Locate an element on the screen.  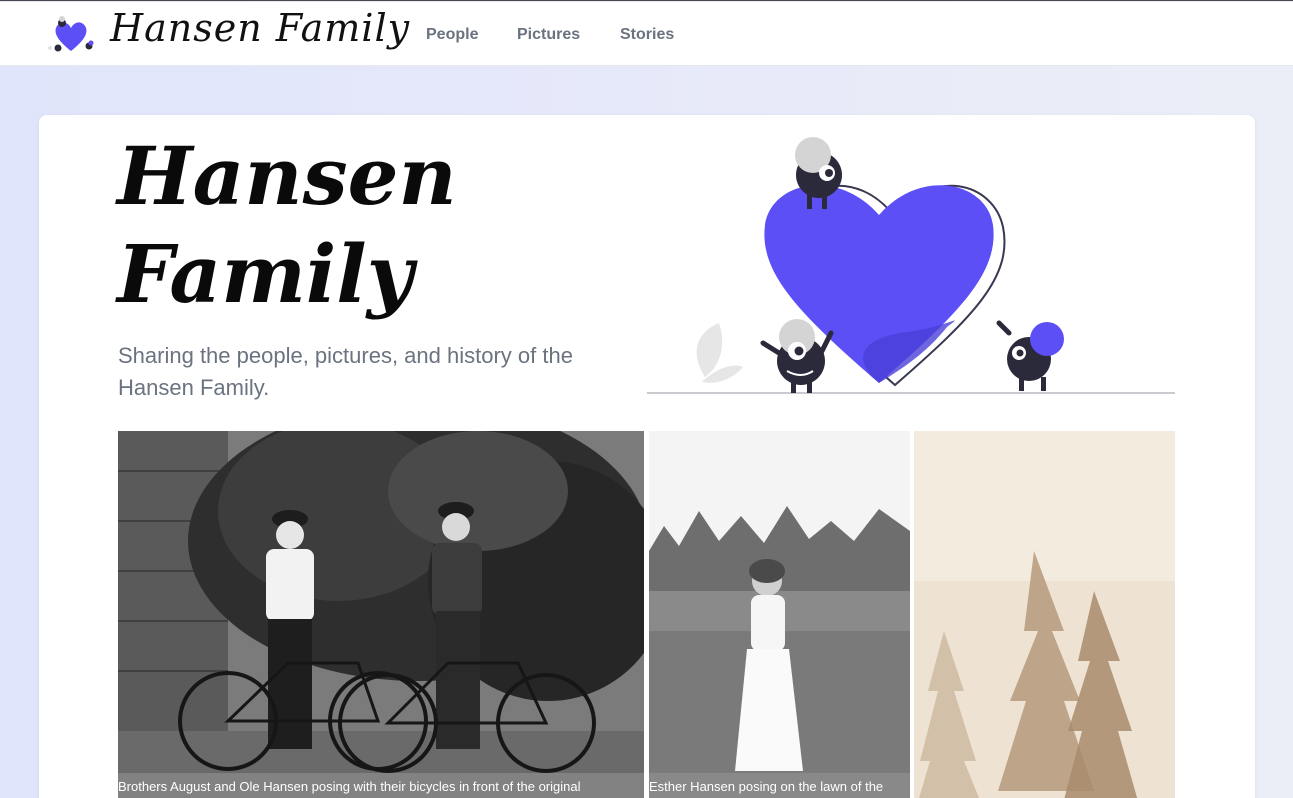
photo-esther-lawn is located at coordinates (779, 614).